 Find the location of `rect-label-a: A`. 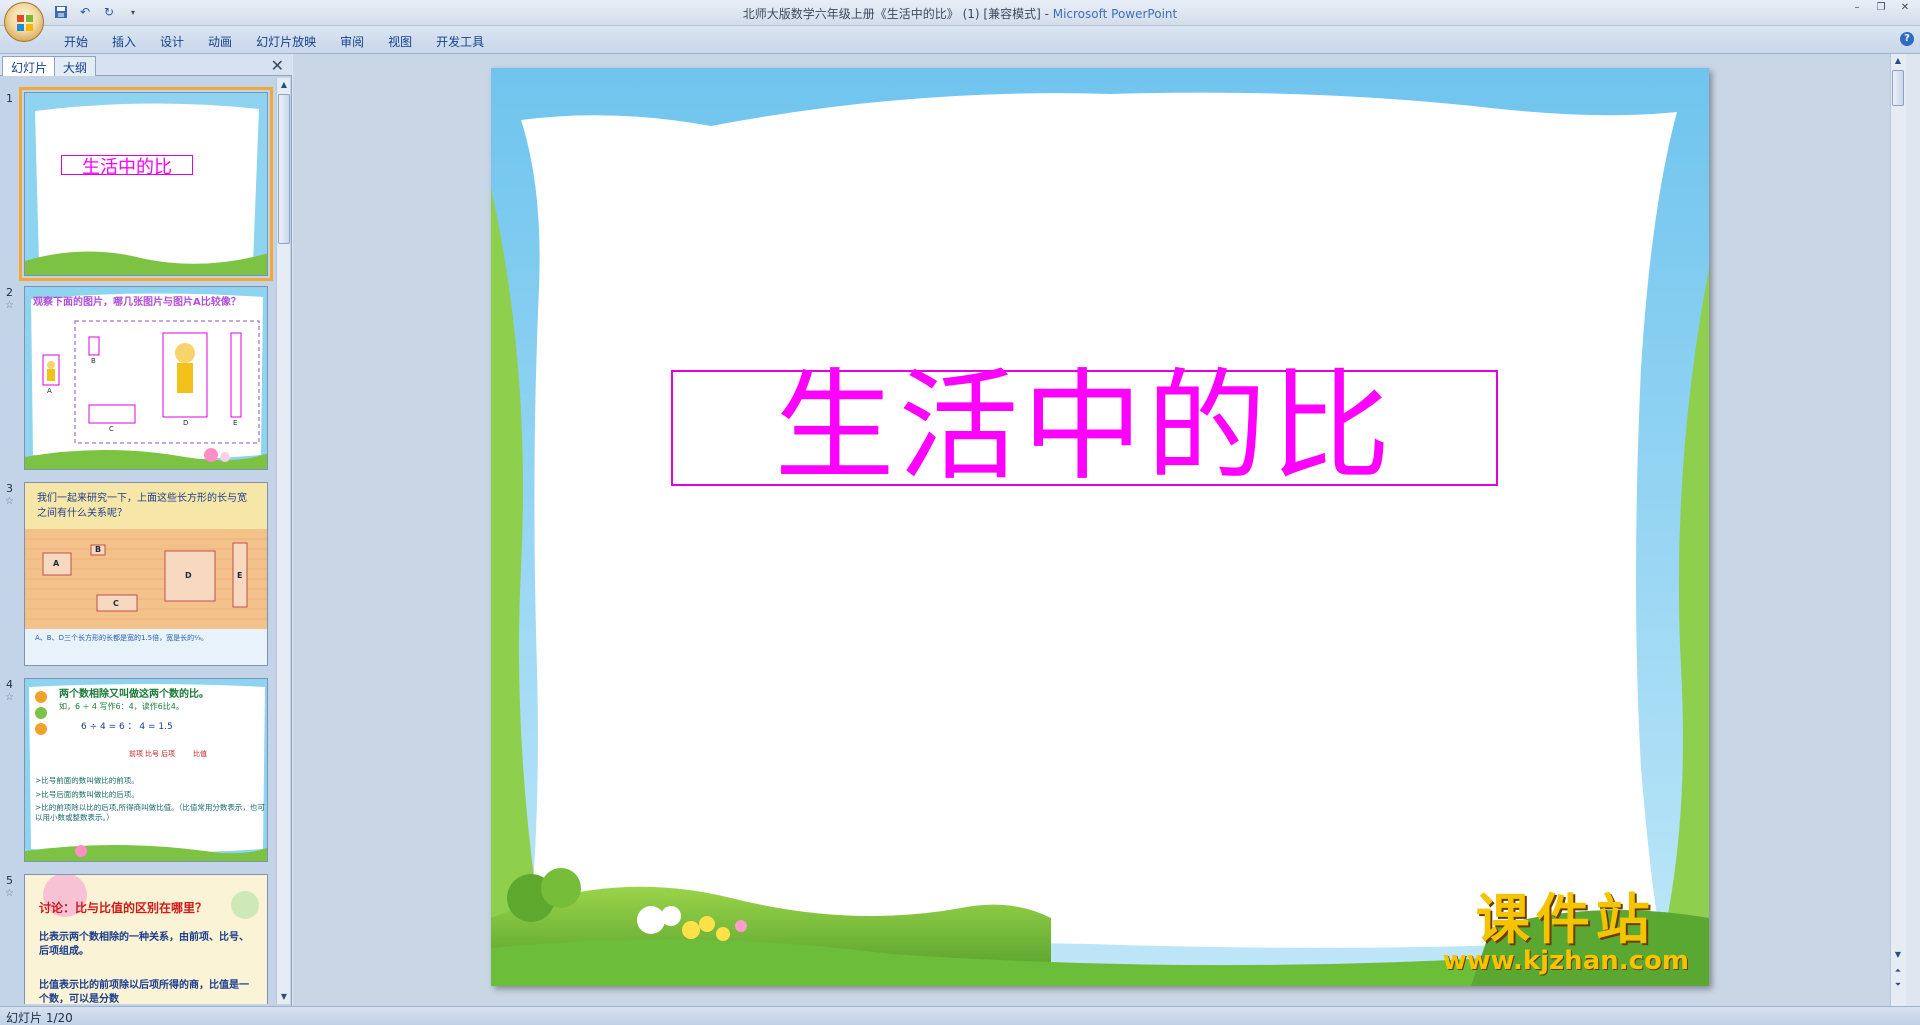

rect-label-a: A is located at coordinates (56, 563).